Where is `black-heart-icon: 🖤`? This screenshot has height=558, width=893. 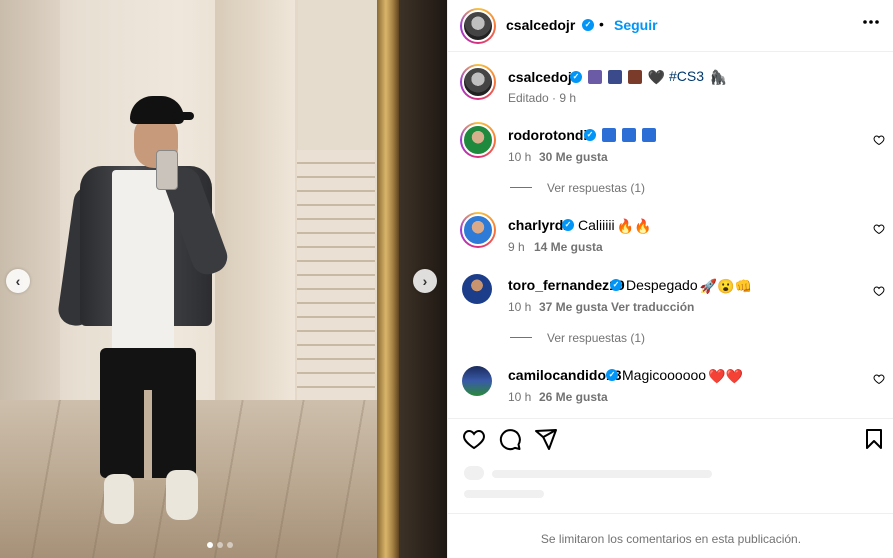 black-heart-icon: 🖤 is located at coordinates (656, 76).